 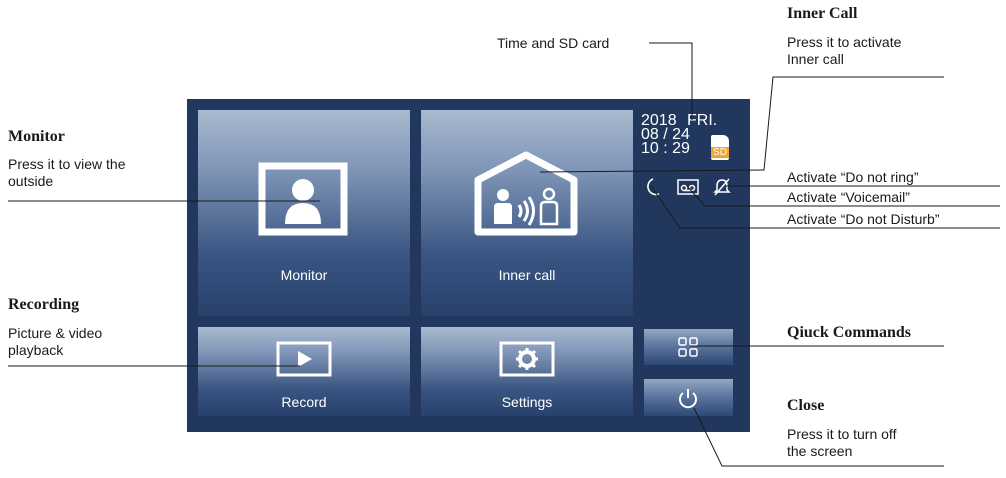 What do you see at coordinates (849, 332) in the screenshot?
I see `annotation-quick-title: Qiuck Commands` at bounding box center [849, 332].